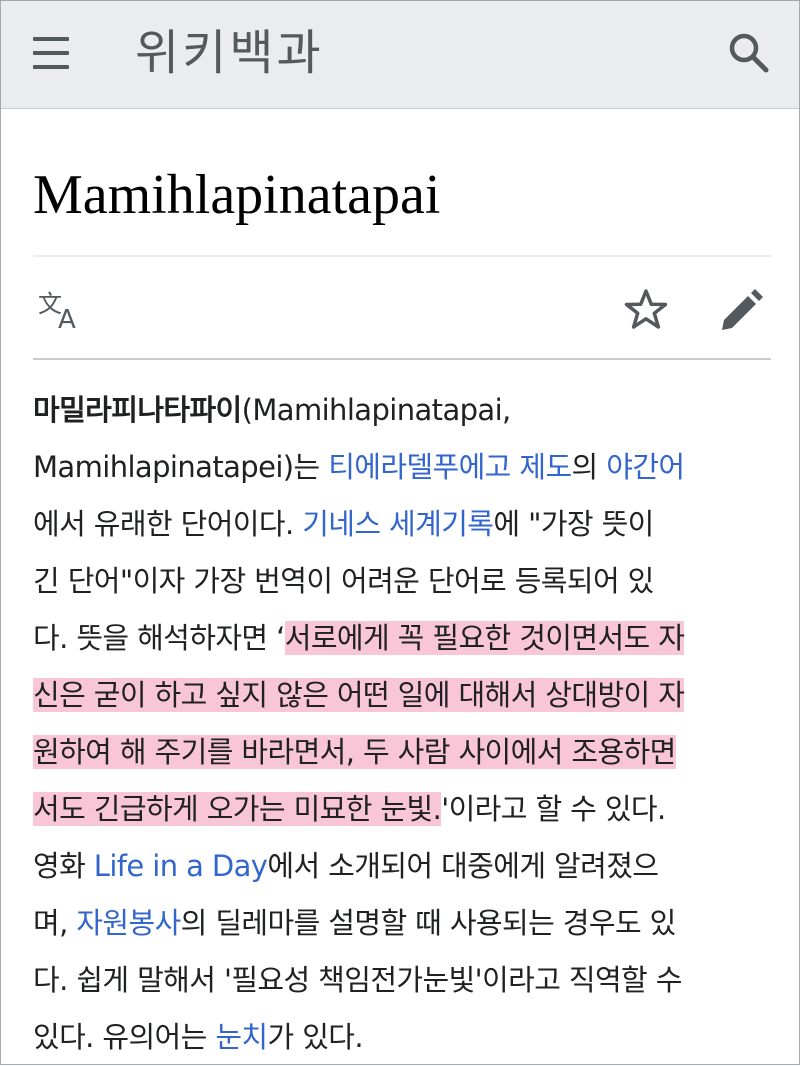 This screenshot has height=1066, width=800. Describe the element at coordinates (272, 410) in the screenshot. I see `paragraph-line: 마밀라피나타파이(Mamihlapinatapai,` at that location.